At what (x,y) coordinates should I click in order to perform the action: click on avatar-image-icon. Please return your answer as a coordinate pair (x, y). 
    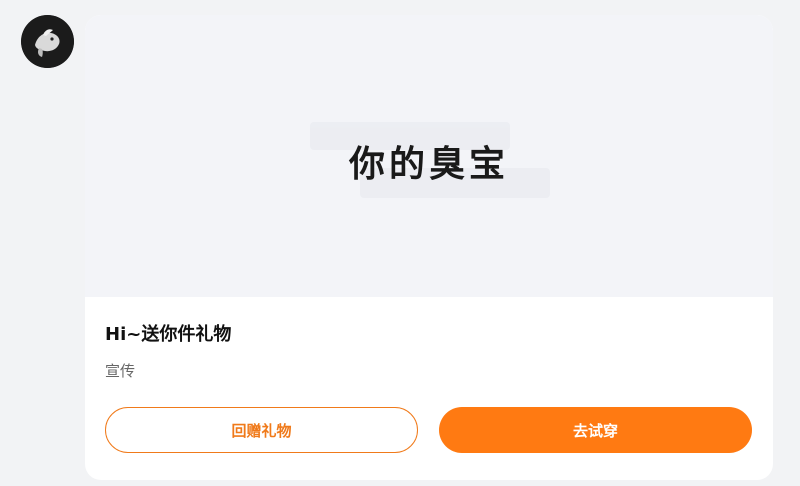
    Looking at the image, I should click on (47, 41).